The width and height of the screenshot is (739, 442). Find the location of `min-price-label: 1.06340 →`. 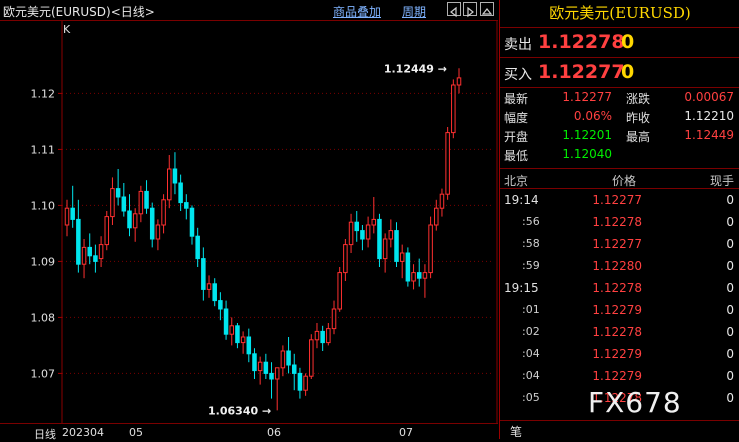

min-price-label: 1.06340 → is located at coordinates (239, 410).